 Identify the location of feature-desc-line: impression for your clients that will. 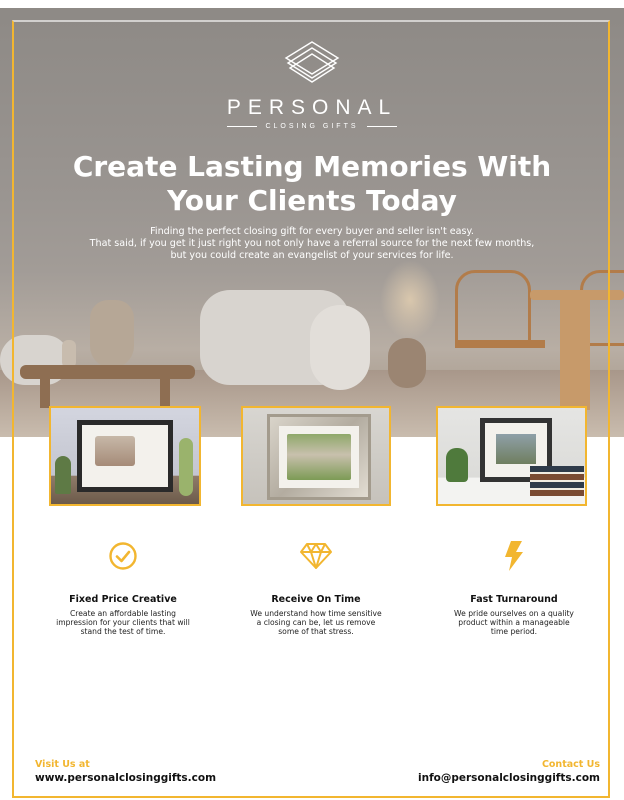
(123, 622).